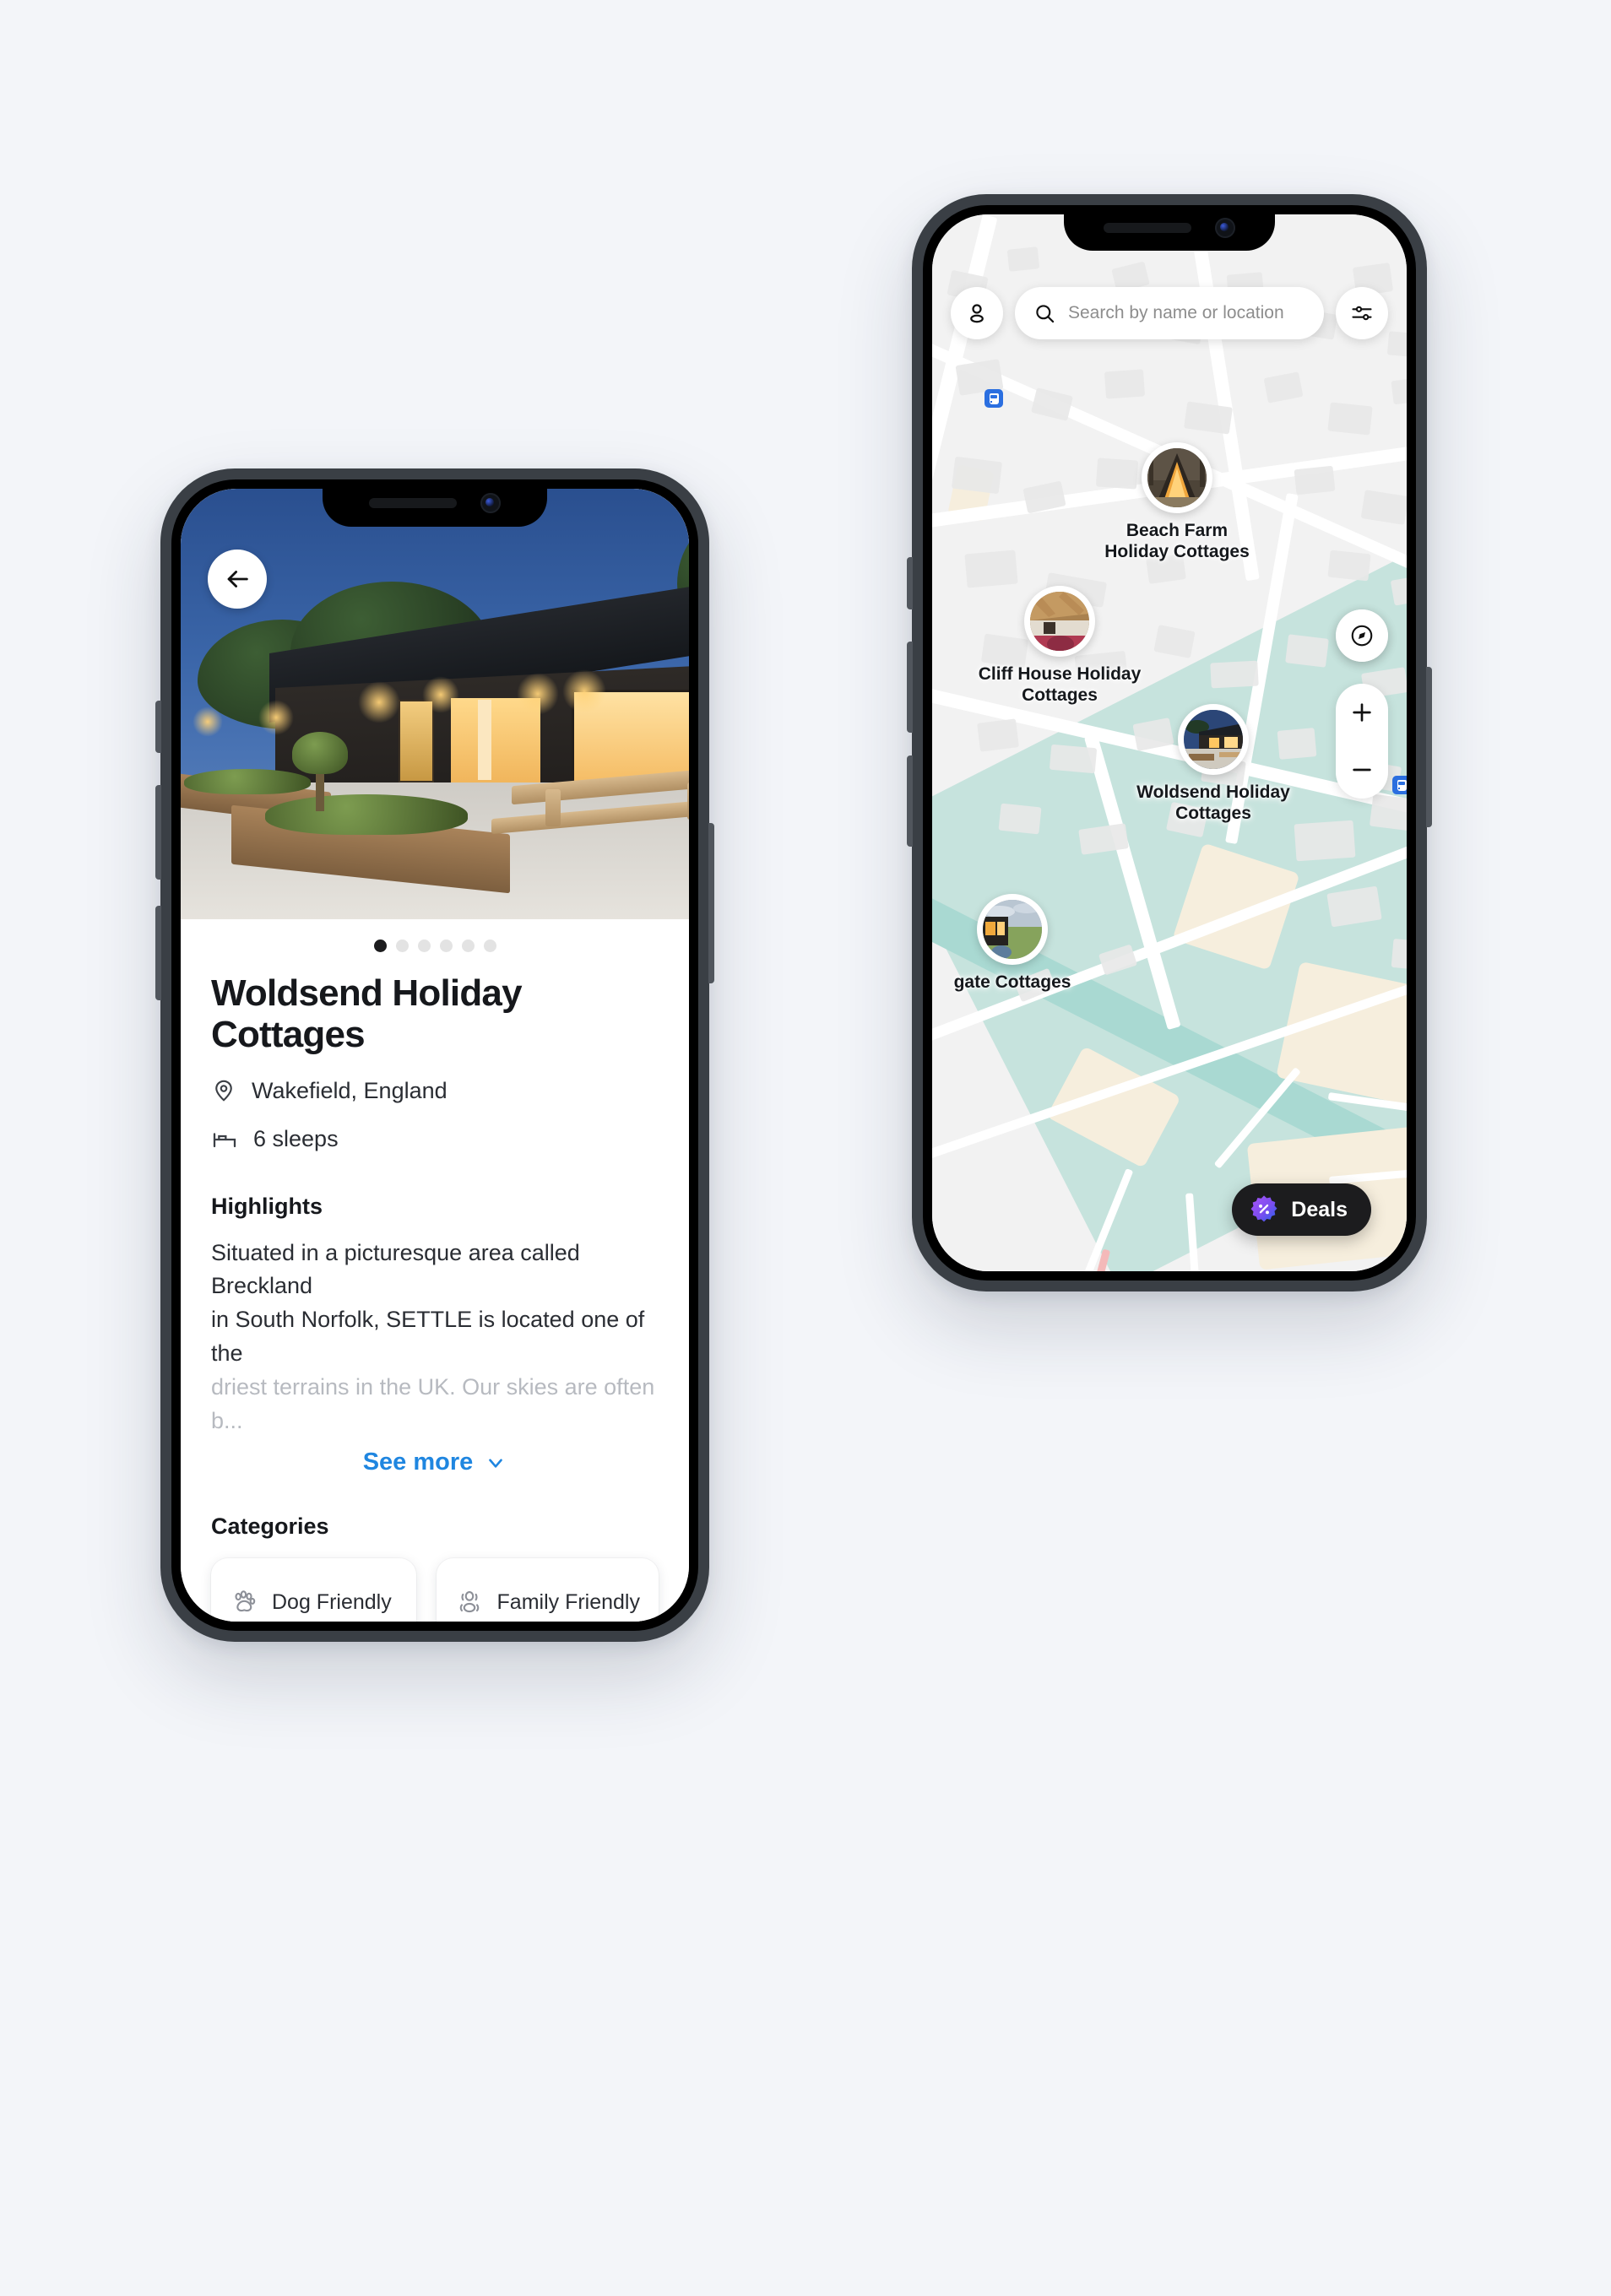 This screenshot has height=2296, width=1611. I want to click on marker-label: gate Cottages, so click(1012, 982).